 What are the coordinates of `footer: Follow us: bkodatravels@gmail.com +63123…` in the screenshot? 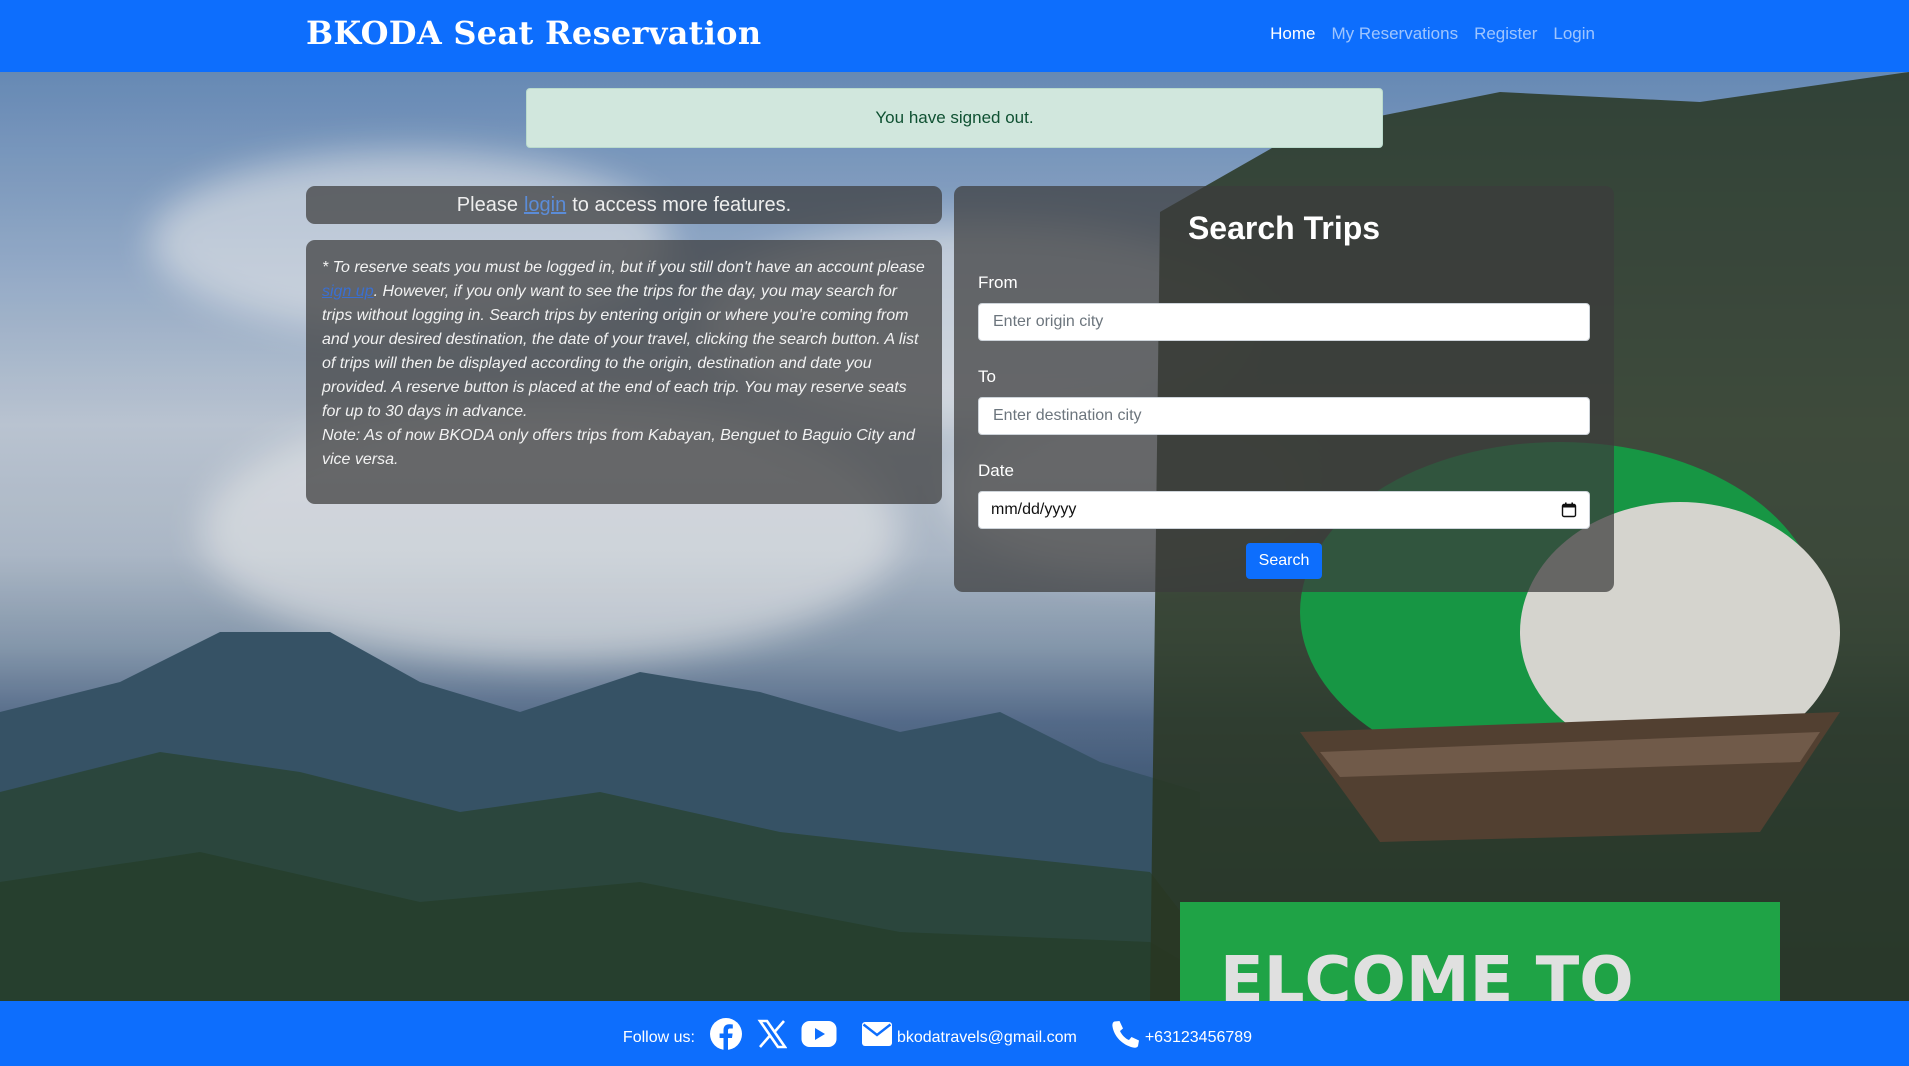 It's located at (954, 1033).